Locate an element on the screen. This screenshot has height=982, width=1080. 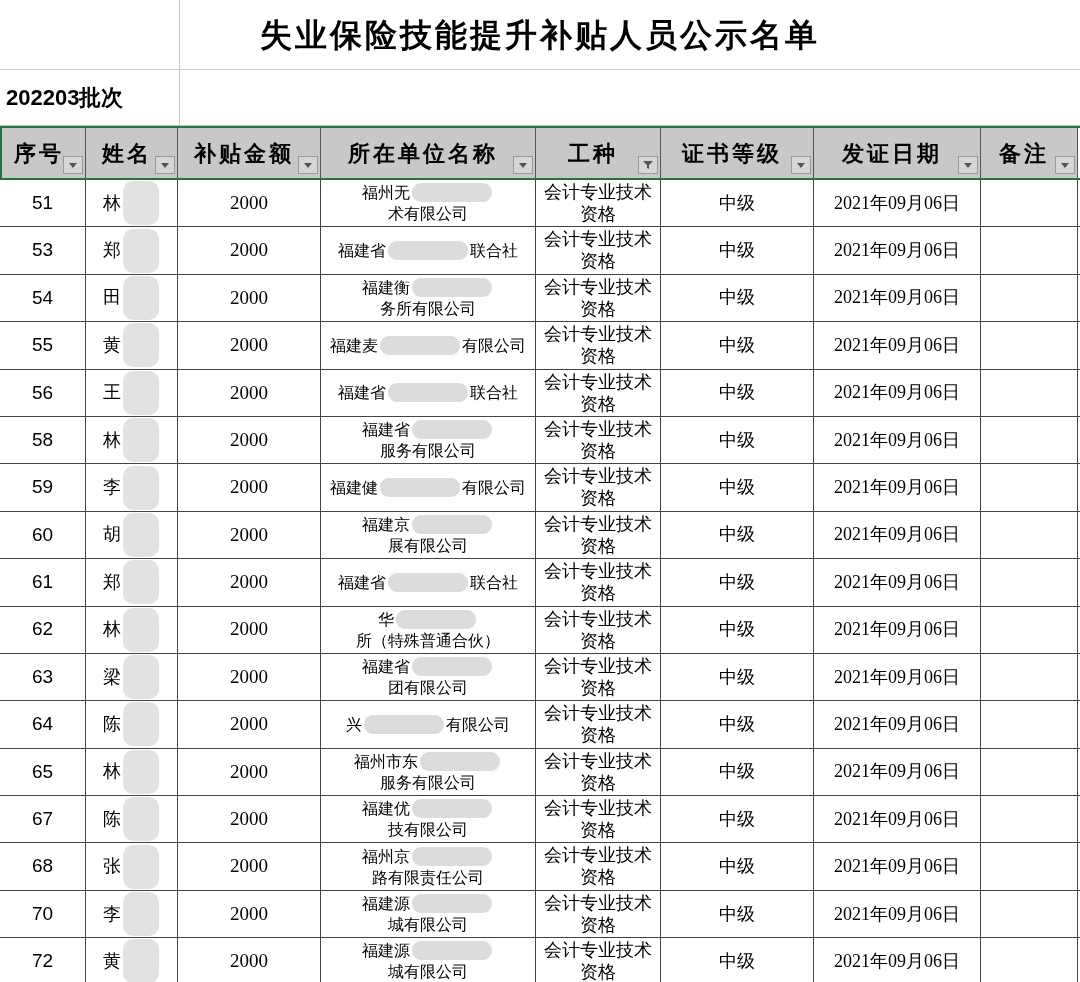
person-name: 李 is located at coordinates (112, 488).